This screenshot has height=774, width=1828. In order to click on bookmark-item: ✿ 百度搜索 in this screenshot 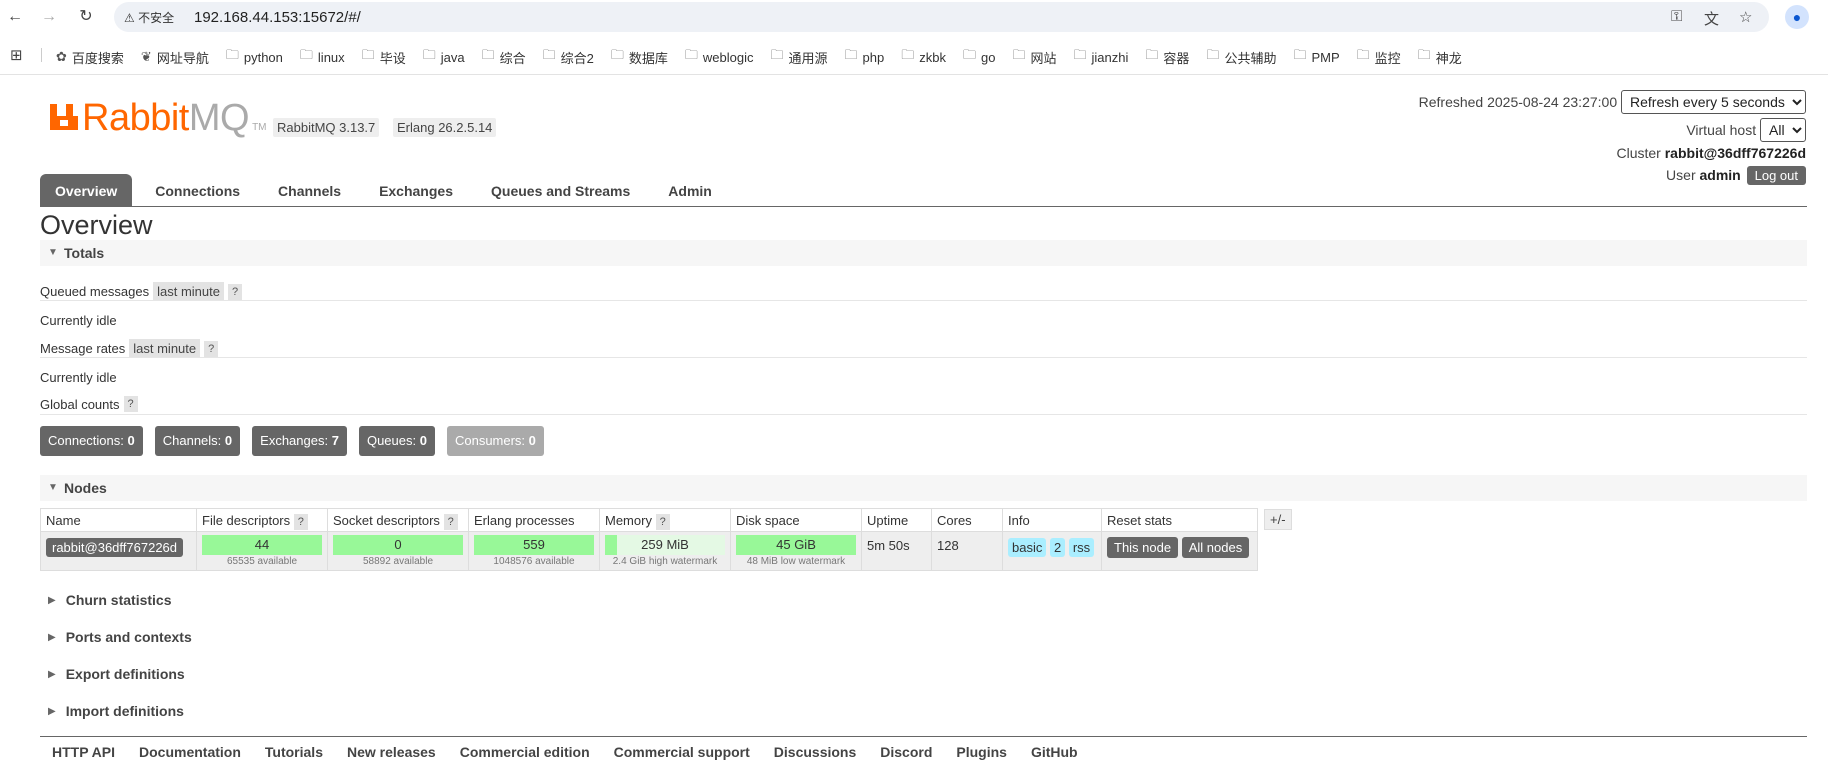, I will do `click(90, 57)`.